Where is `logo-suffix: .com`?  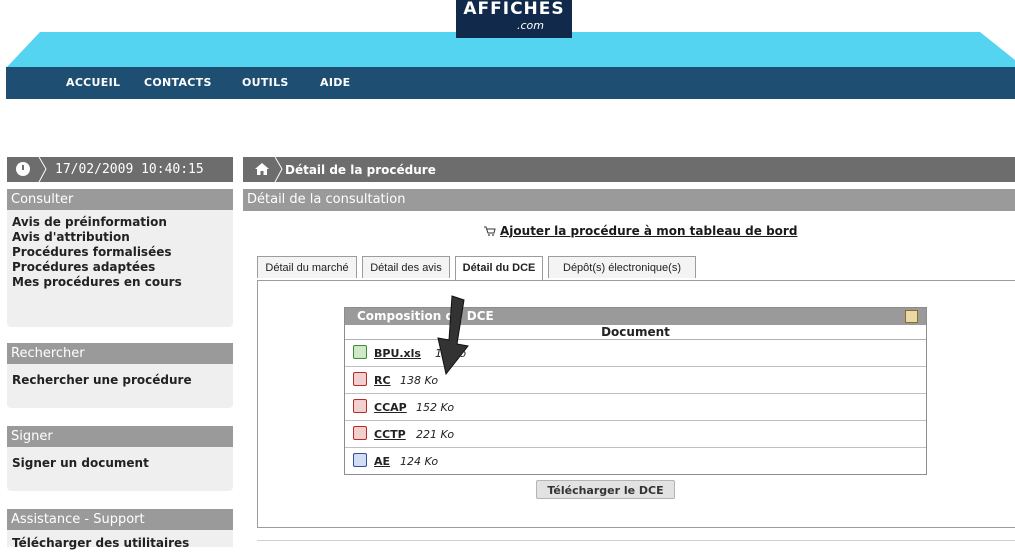 logo-suffix: .com is located at coordinates (530, 25).